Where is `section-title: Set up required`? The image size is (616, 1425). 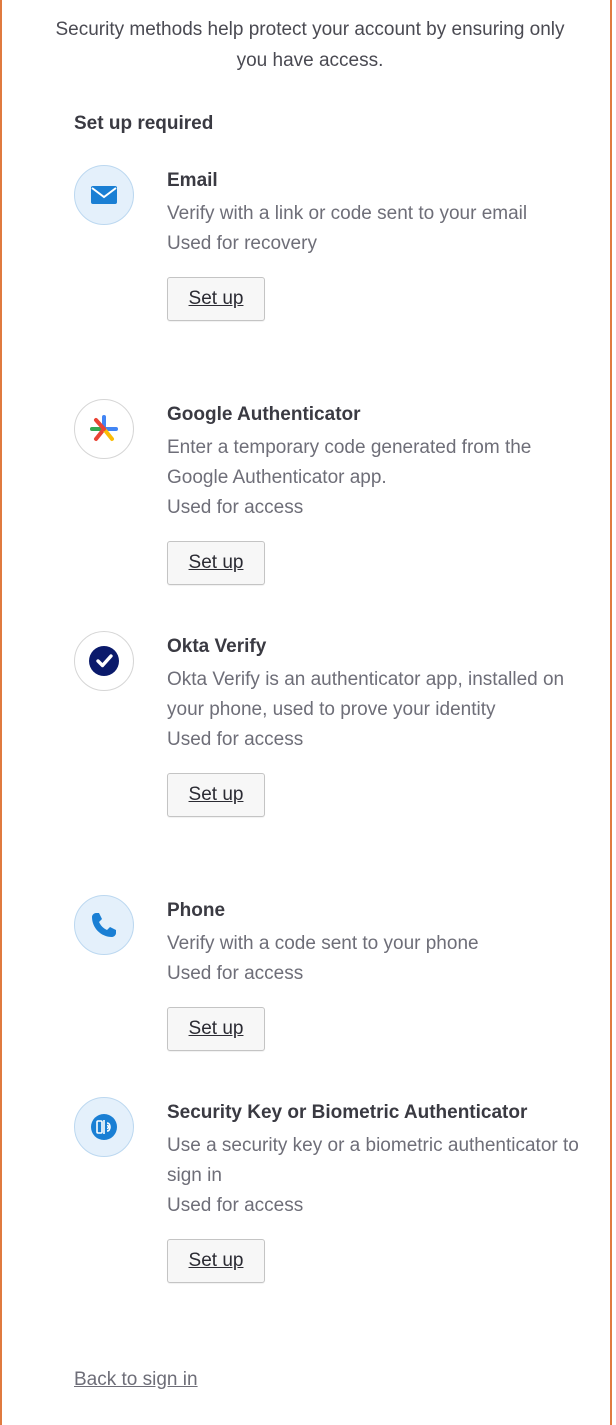 section-title: Set up required is located at coordinates (144, 123).